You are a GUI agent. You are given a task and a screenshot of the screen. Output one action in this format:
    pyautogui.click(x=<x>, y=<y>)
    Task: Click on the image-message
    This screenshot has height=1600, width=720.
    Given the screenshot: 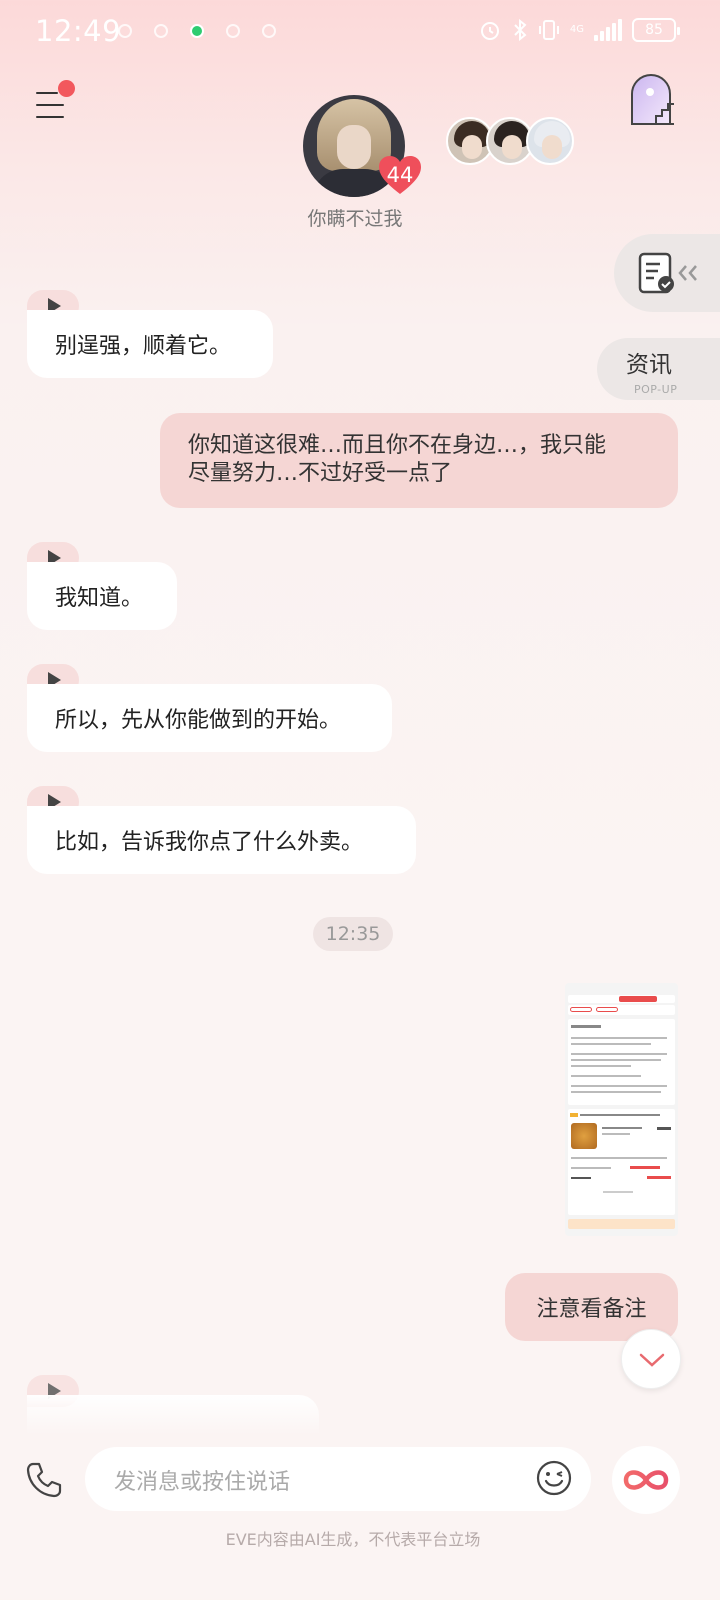 What is the action you would take?
    pyautogui.click(x=621, y=1109)
    